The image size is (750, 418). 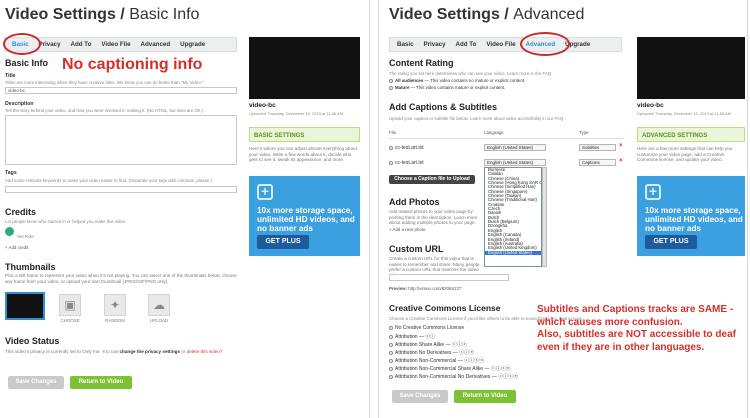 What do you see at coordinates (25, 236) in the screenshot?
I see `credit-role: Set Role` at bounding box center [25, 236].